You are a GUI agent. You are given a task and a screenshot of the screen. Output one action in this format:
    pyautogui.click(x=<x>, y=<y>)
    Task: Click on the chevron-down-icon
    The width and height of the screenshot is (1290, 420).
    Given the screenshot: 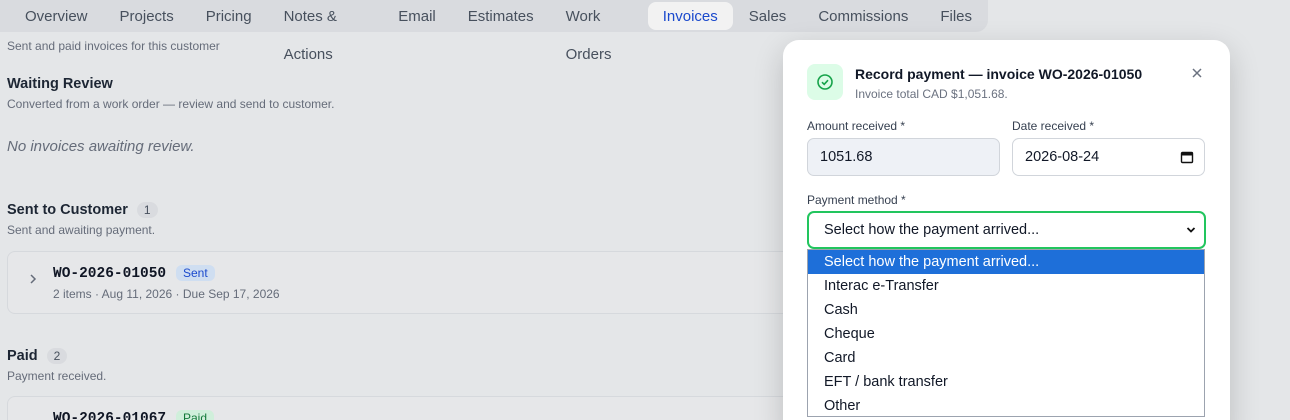 What is the action you would take?
    pyautogui.click(x=1191, y=230)
    